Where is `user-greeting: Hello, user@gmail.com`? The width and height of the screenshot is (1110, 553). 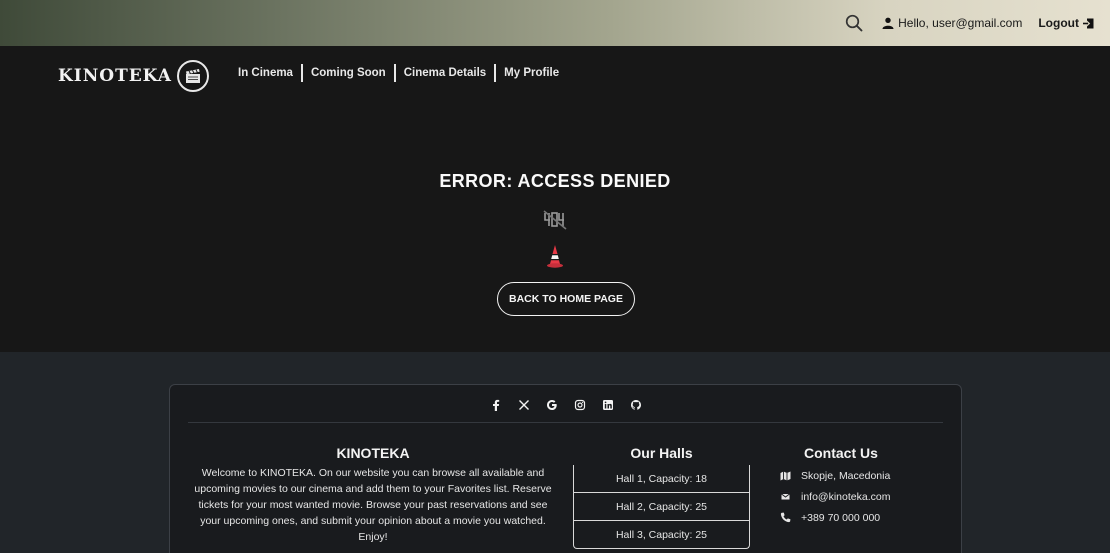
user-greeting: Hello, user@gmail.com is located at coordinates (952, 23).